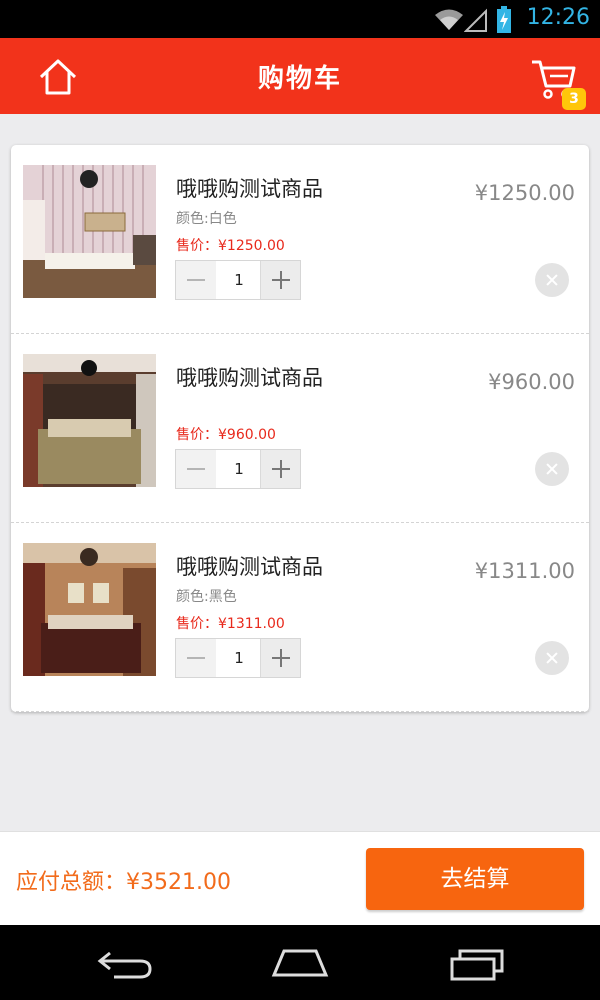 The image size is (600, 1000). What do you see at coordinates (226, 435) in the screenshot?
I see `sale-price: 售价：¥960.00` at bounding box center [226, 435].